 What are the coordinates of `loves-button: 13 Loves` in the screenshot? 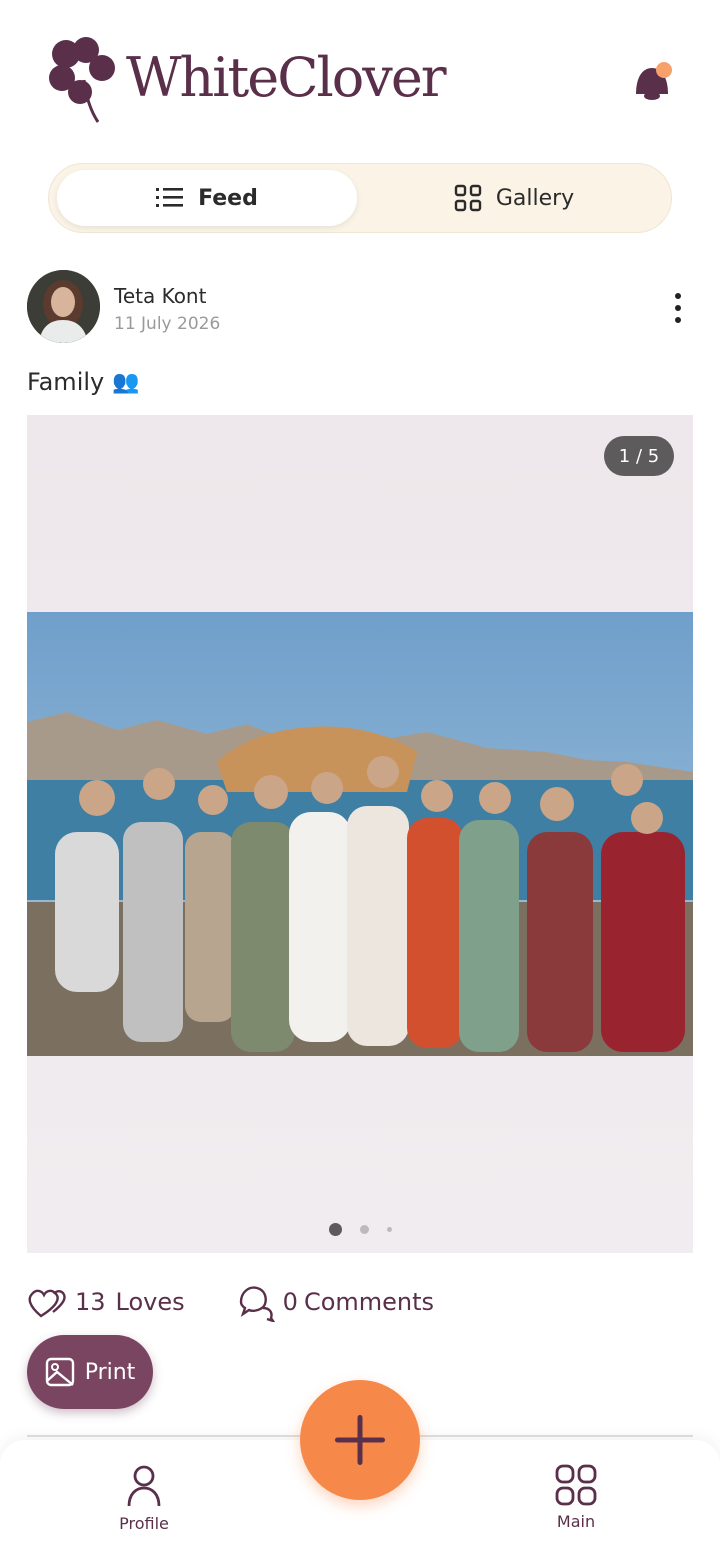 It's located at (106, 1302).